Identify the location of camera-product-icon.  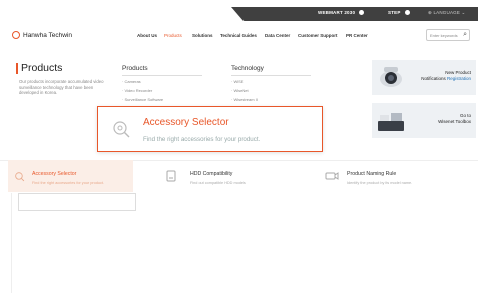
(391, 77).